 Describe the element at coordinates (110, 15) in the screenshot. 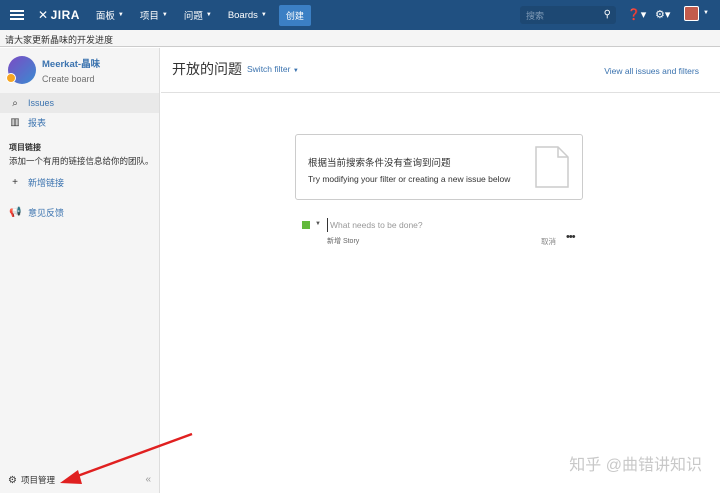

I see `nav-dashboards: 面板 ▼` at that location.